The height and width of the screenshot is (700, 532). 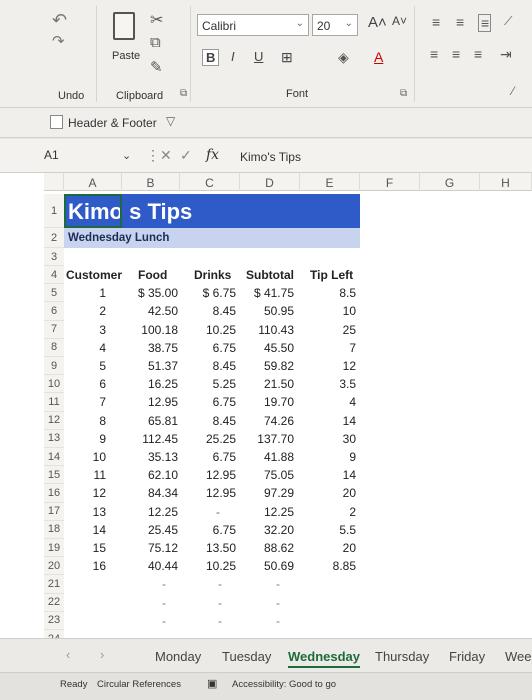 I want to click on decrease-font-icon: A˅, so click(x=399, y=21).